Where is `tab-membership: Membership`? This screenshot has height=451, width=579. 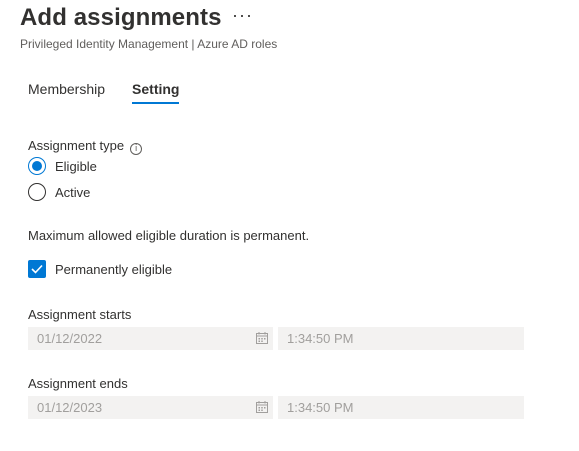 tab-membership: Membership is located at coordinates (66, 91).